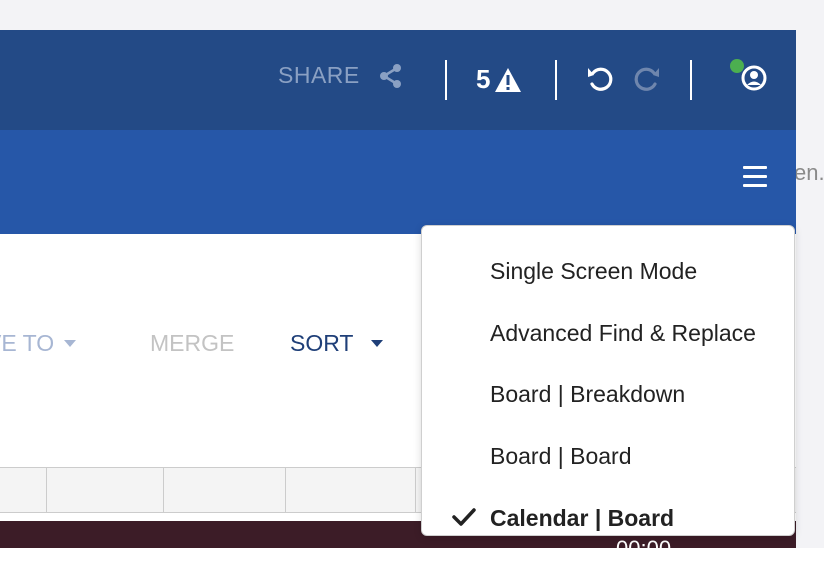 This screenshot has width=824, height=562. What do you see at coordinates (390, 75) in the screenshot?
I see `share-icon` at bounding box center [390, 75].